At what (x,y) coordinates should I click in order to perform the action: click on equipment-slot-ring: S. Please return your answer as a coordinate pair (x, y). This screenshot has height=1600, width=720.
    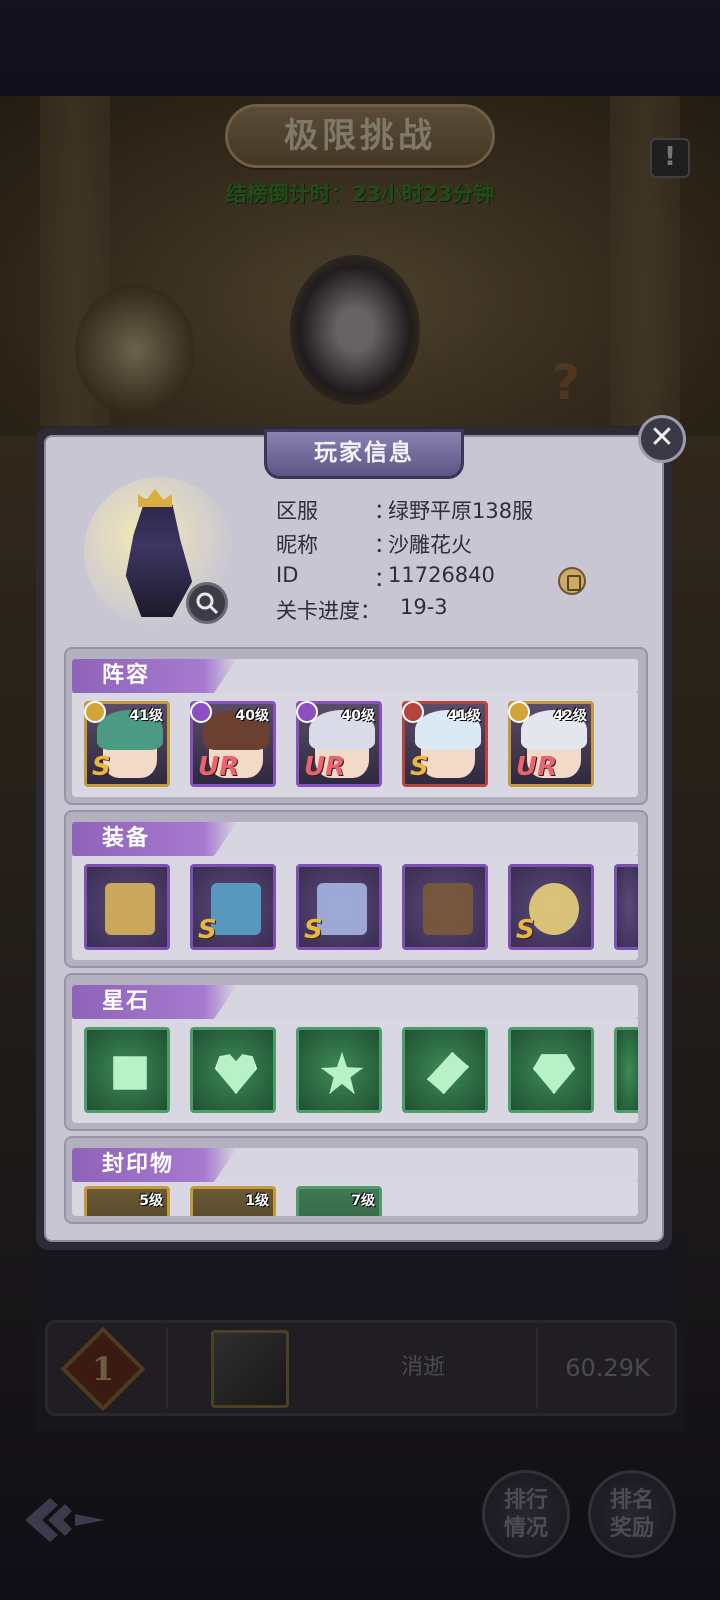
    Looking at the image, I should click on (551, 907).